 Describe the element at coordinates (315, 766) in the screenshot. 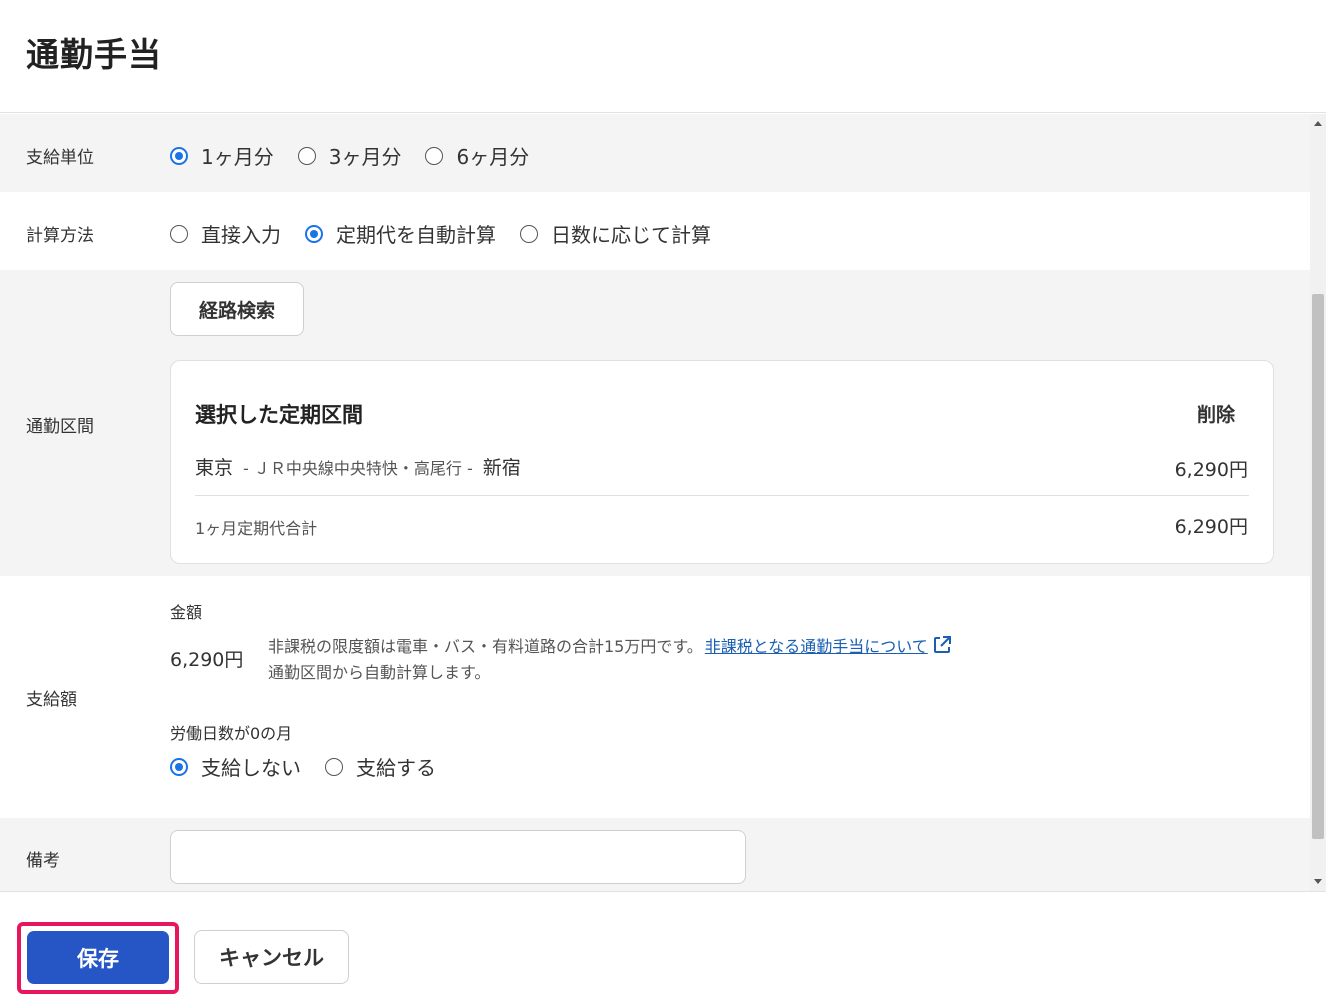

I see `zero-days-radio-group: 支給しない 支給する` at that location.